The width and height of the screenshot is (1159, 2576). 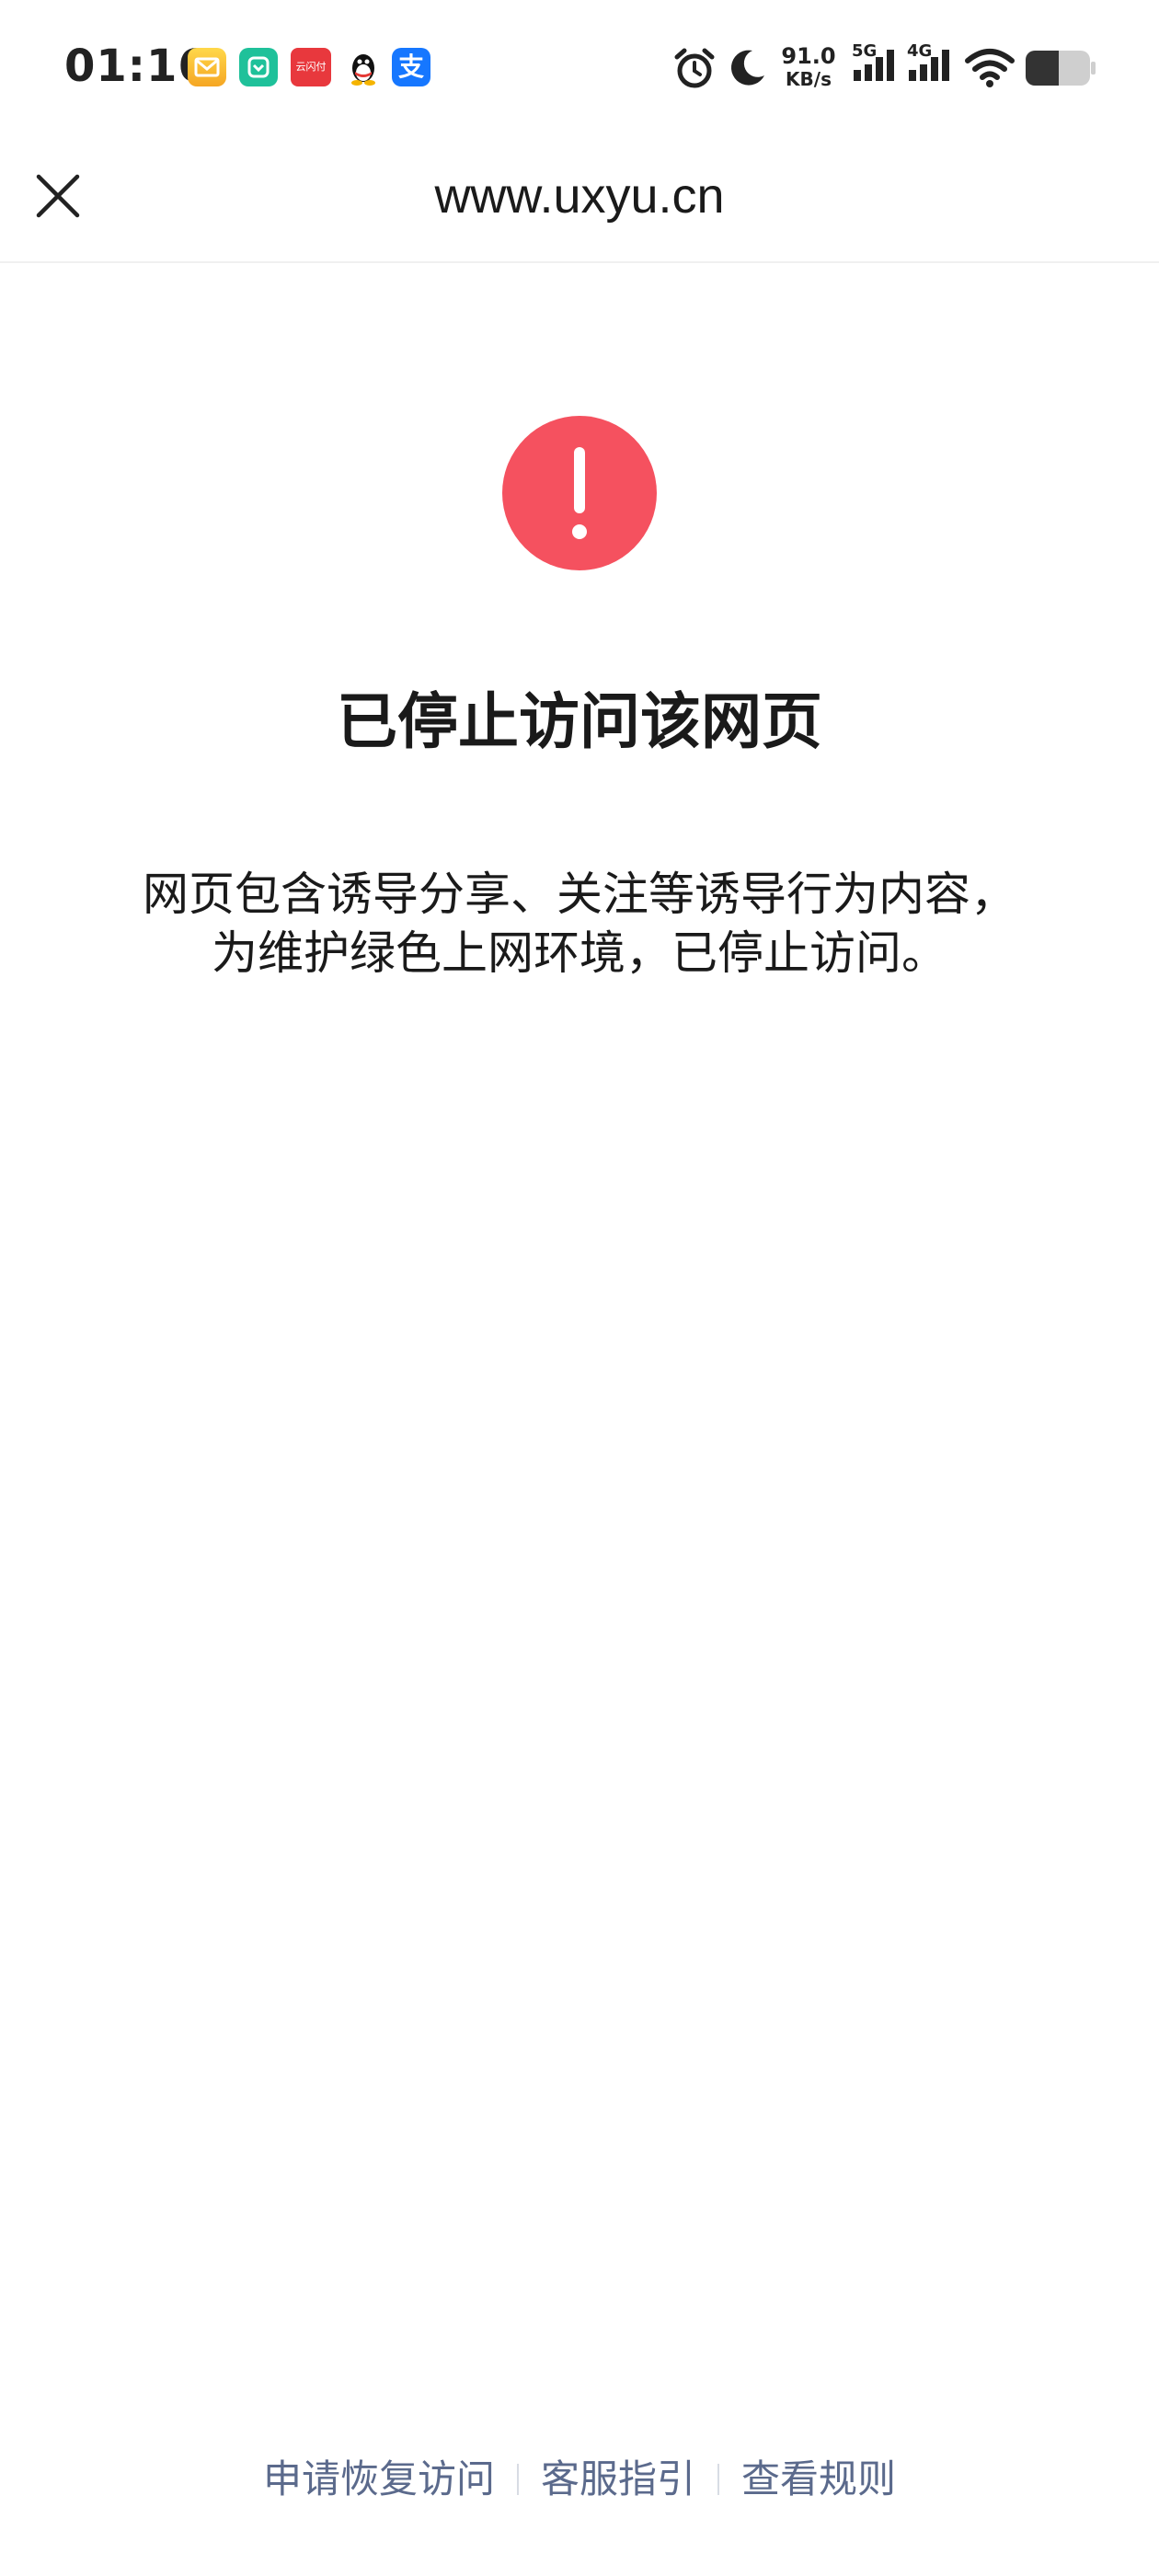 What do you see at coordinates (579, 493) in the screenshot?
I see `warning-icon` at bounding box center [579, 493].